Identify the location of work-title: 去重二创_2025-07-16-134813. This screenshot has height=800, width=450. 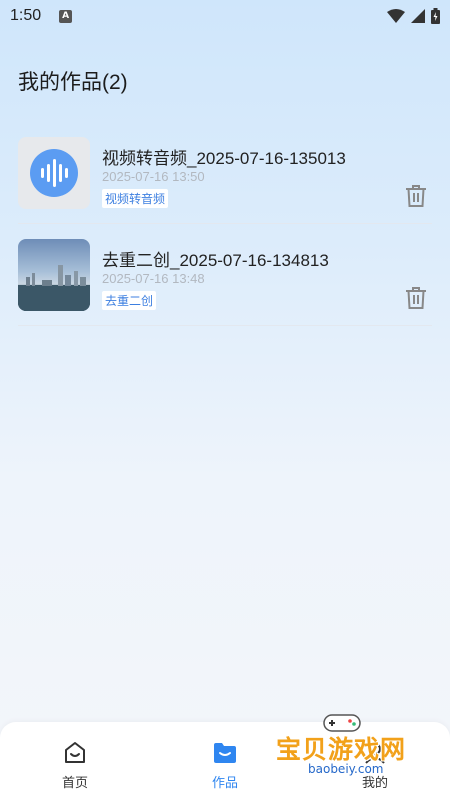
(215, 260).